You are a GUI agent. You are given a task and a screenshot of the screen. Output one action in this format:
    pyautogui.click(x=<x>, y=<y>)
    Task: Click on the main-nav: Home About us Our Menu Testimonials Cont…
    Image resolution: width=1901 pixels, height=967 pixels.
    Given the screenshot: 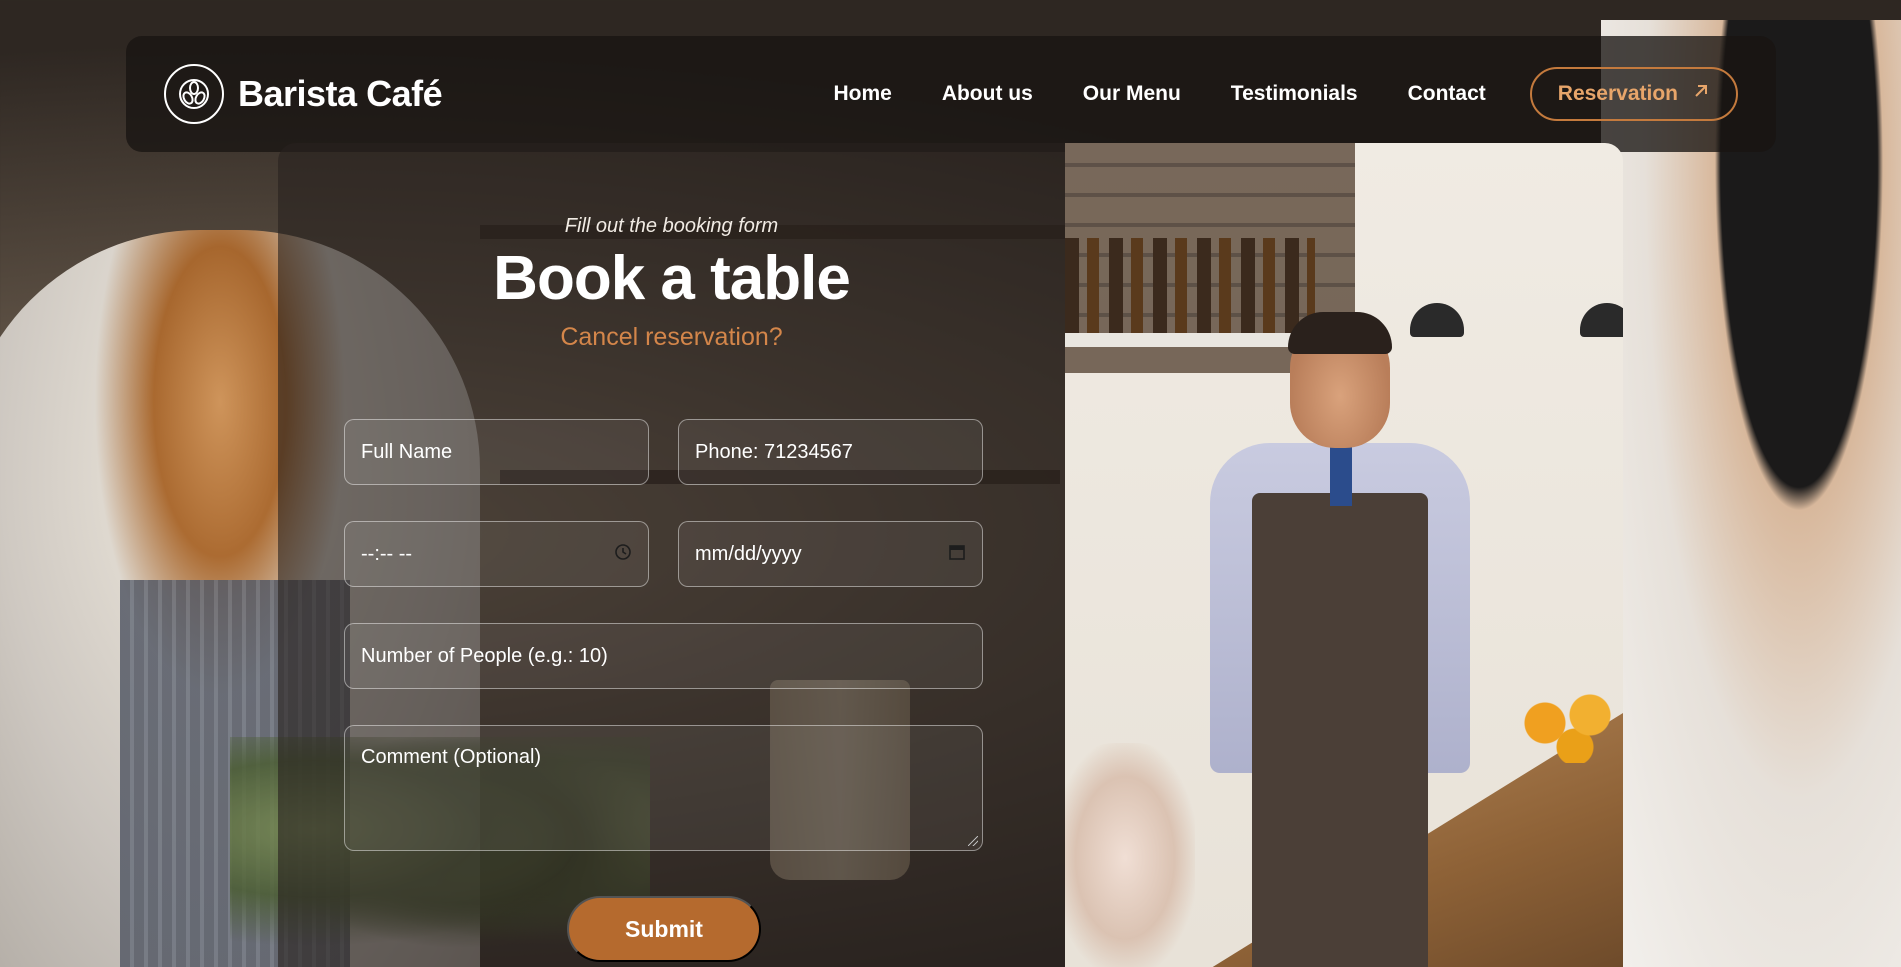 What is the action you would take?
    pyautogui.click(x=1159, y=94)
    